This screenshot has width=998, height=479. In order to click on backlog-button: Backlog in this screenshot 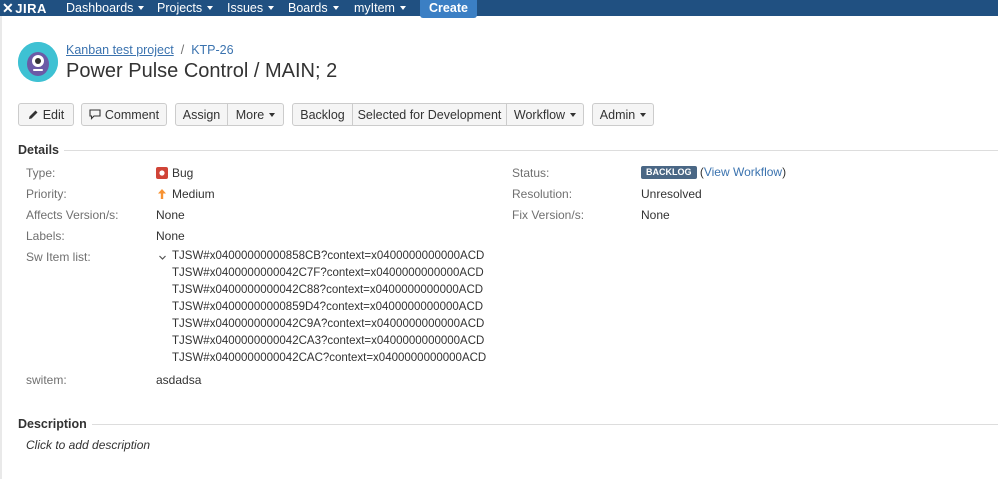, I will do `click(322, 114)`.